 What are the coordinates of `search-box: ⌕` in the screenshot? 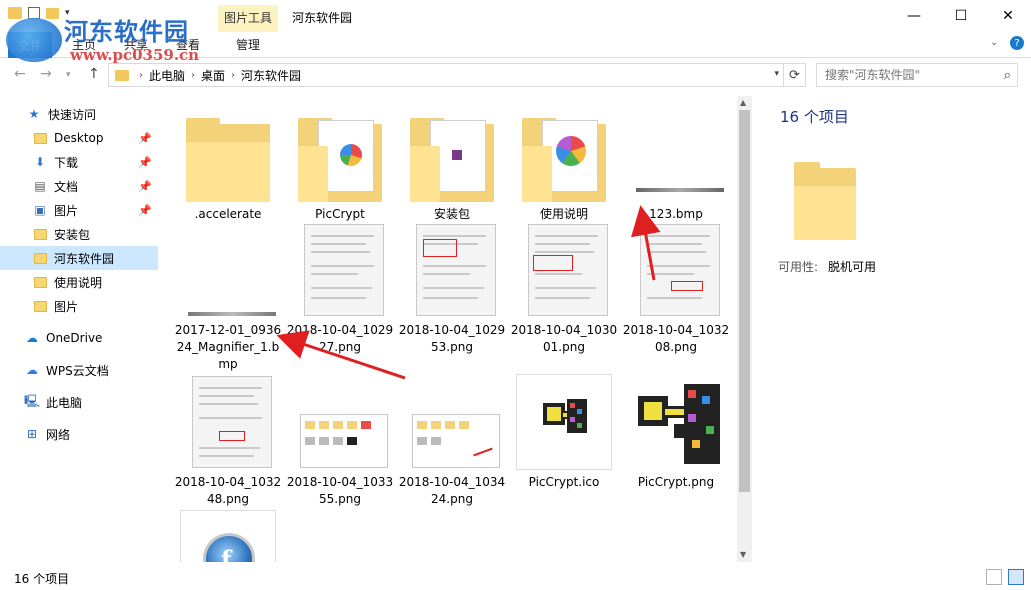 It's located at (917, 75).